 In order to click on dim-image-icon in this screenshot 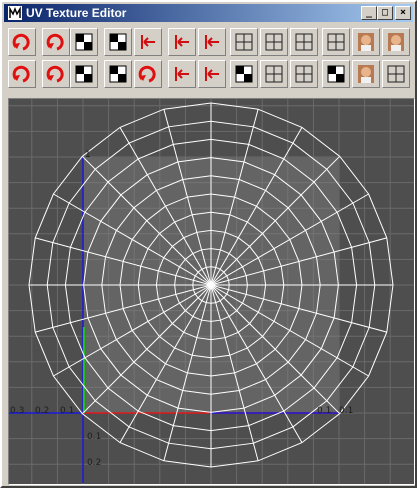, I will do `click(336, 74)`.